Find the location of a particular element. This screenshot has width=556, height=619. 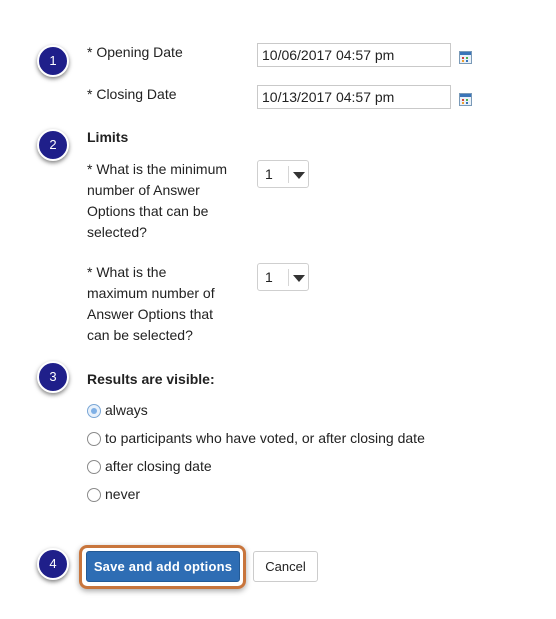

min-options-select: 1 is located at coordinates (283, 174).